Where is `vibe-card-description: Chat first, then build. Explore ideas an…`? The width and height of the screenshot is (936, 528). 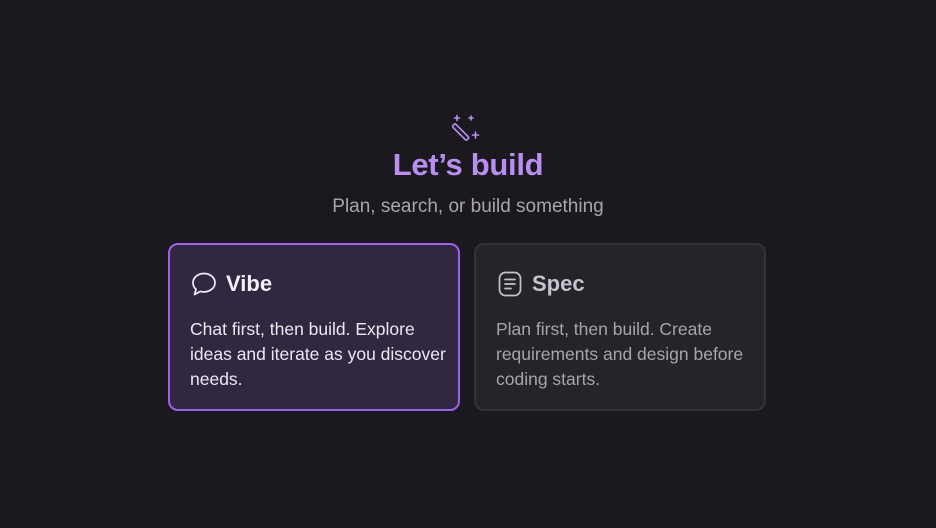 vibe-card-description: Chat first, then build. Explore ideas an… is located at coordinates (318, 354).